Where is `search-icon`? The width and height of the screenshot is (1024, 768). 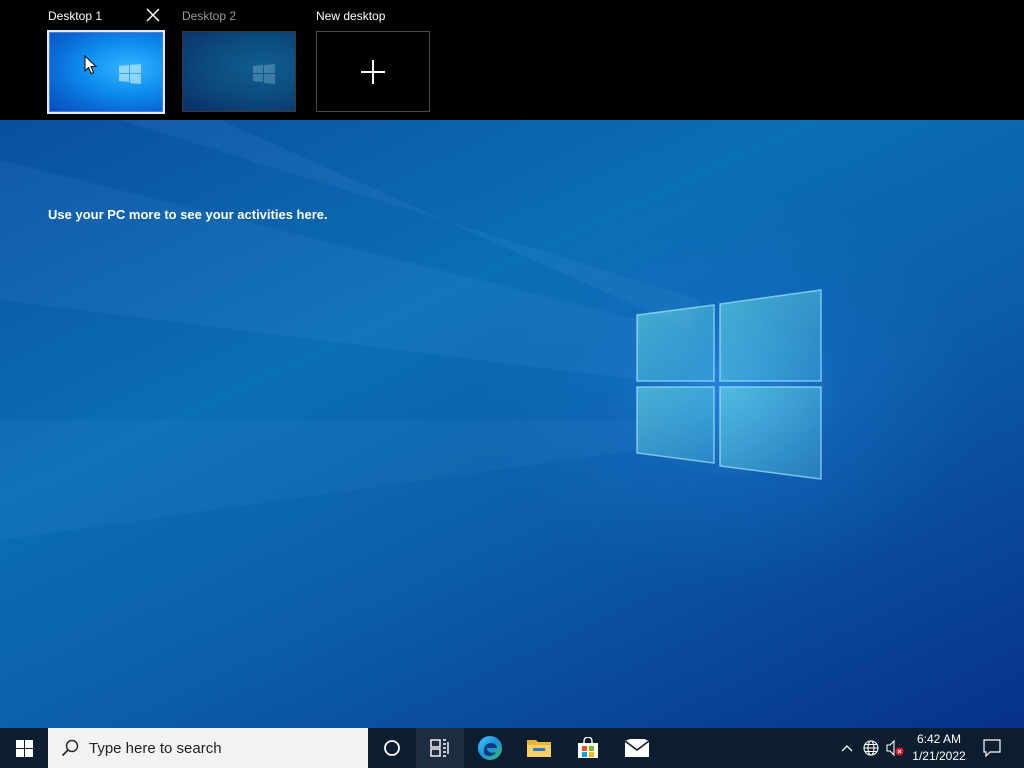 search-icon is located at coordinates (70, 748).